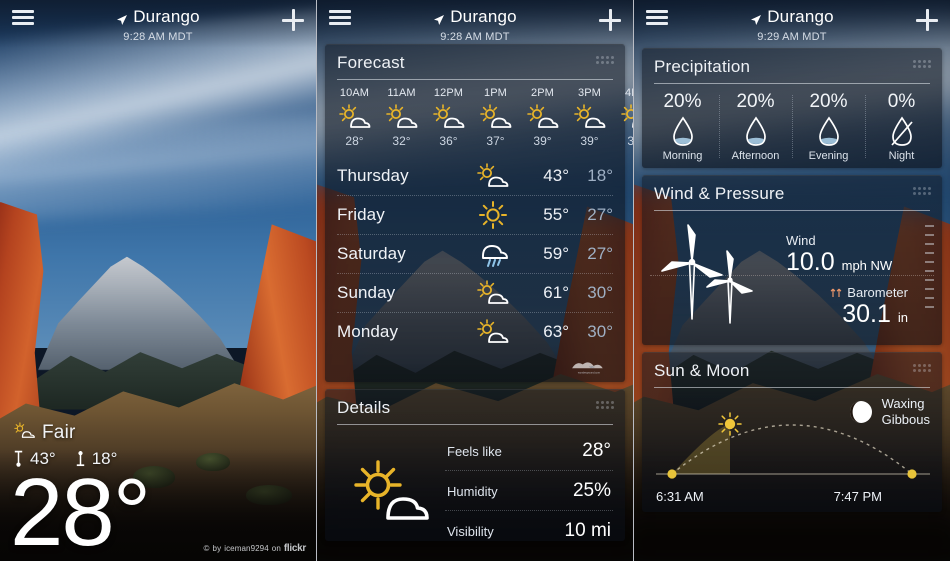 This screenshot has width=950, height=561. What do you see at coordinates (294, 548) in the screenshot?
I see `flickr-wordmark: flickr` at bounding box center [294, 548].